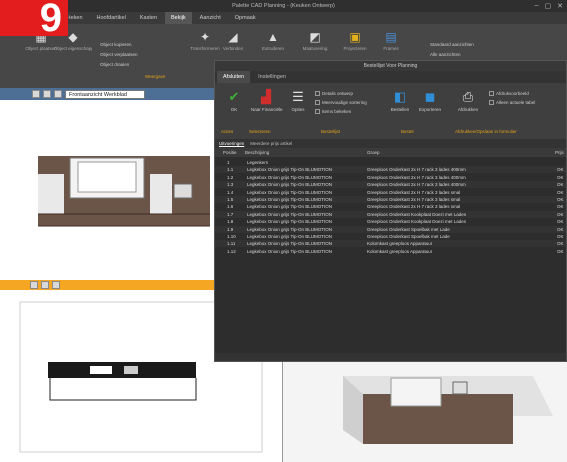  What do you see at coordinates (210, 18) in the screenshot?
I see `menu-tab: Aanzicht` at bounding box center [210, 18].